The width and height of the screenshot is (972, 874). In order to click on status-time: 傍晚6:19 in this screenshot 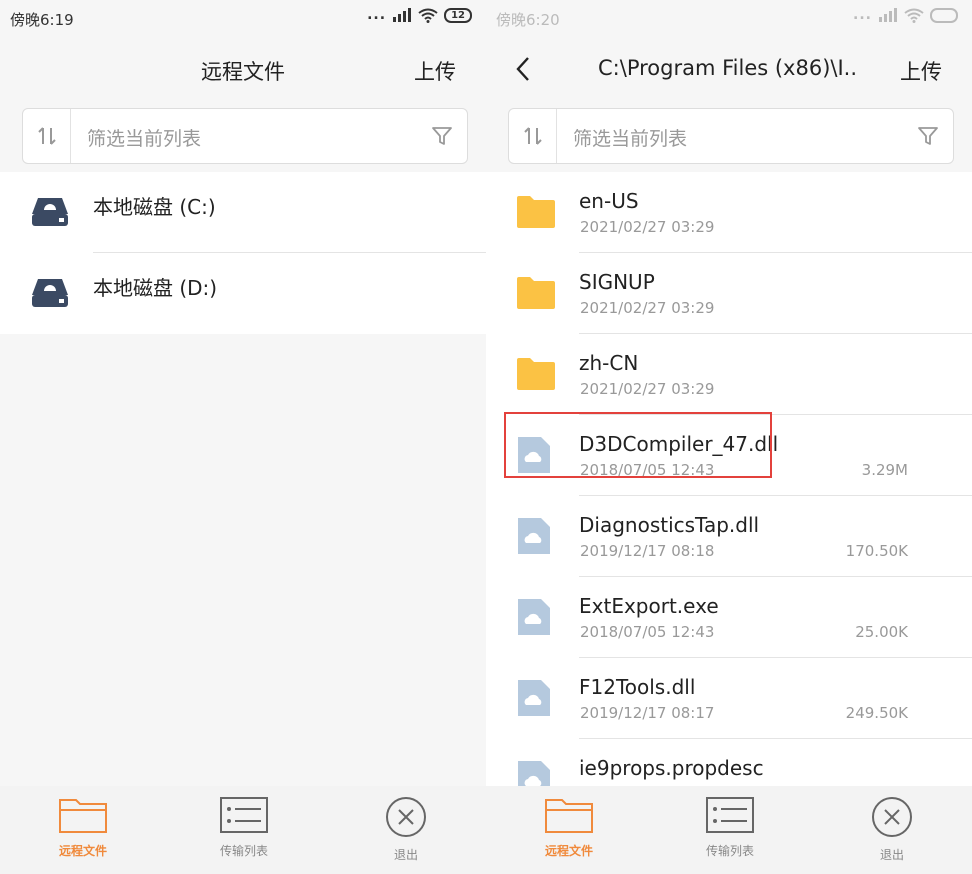, I will do `click(42, 20)`.